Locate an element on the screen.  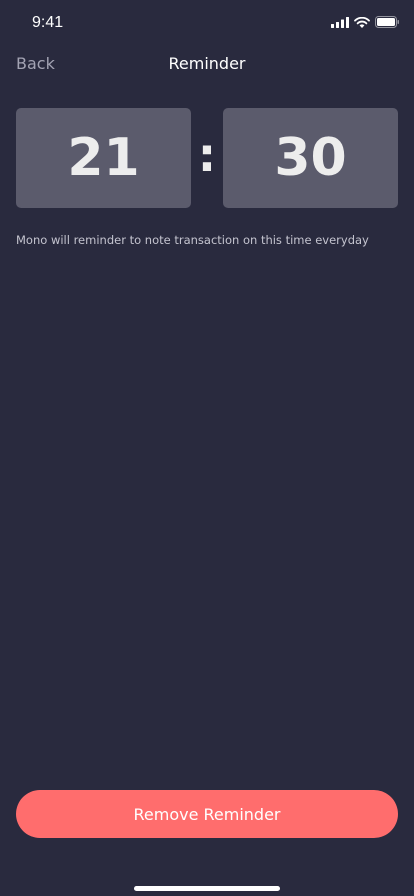
minute-picker: 30 is located at coordinates (310, 158).